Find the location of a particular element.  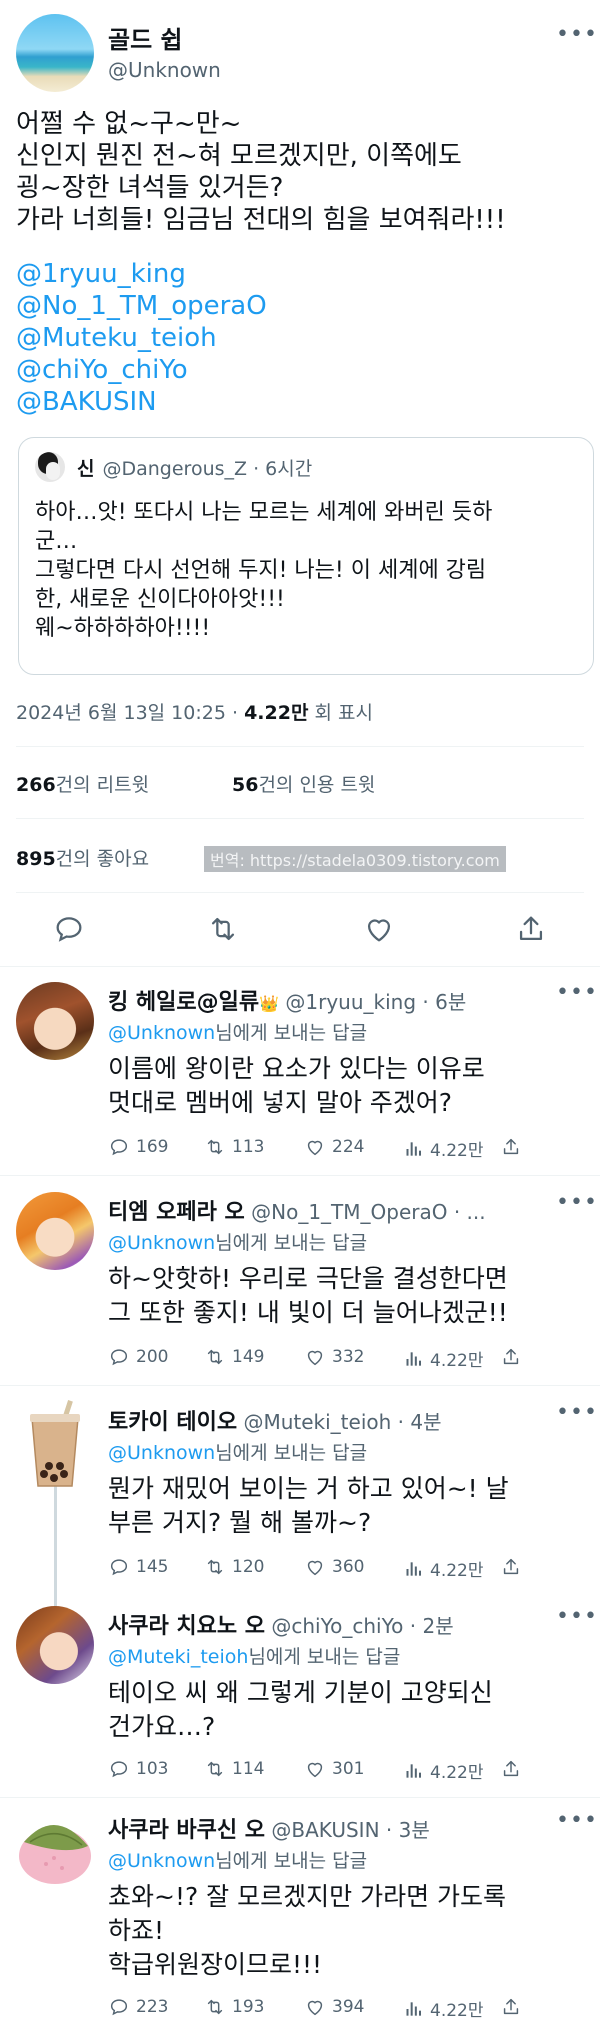

handle: @Unknown is located at coordinates (164, 70).